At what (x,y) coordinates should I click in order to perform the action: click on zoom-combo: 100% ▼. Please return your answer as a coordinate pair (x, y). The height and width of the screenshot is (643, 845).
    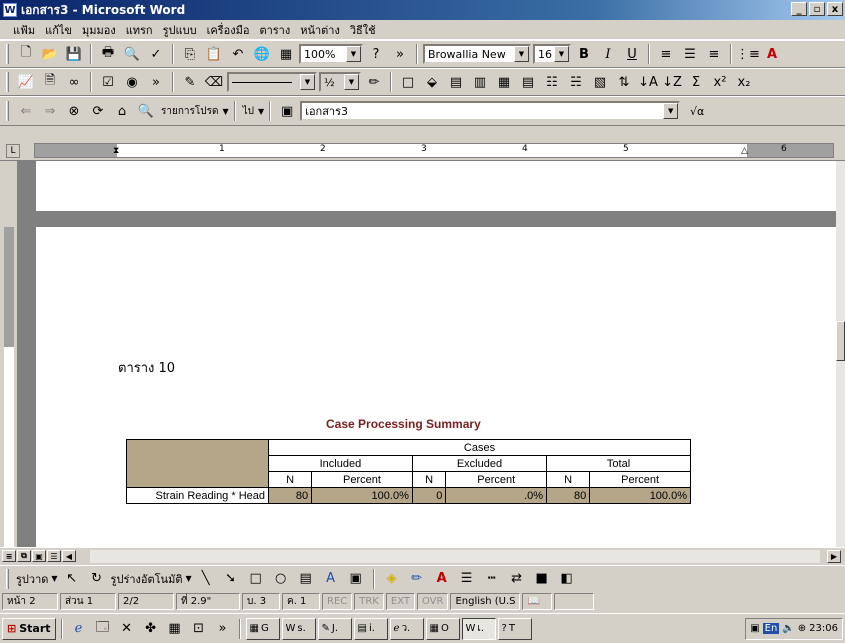
    Looking at the image, I should click on (331, 54).